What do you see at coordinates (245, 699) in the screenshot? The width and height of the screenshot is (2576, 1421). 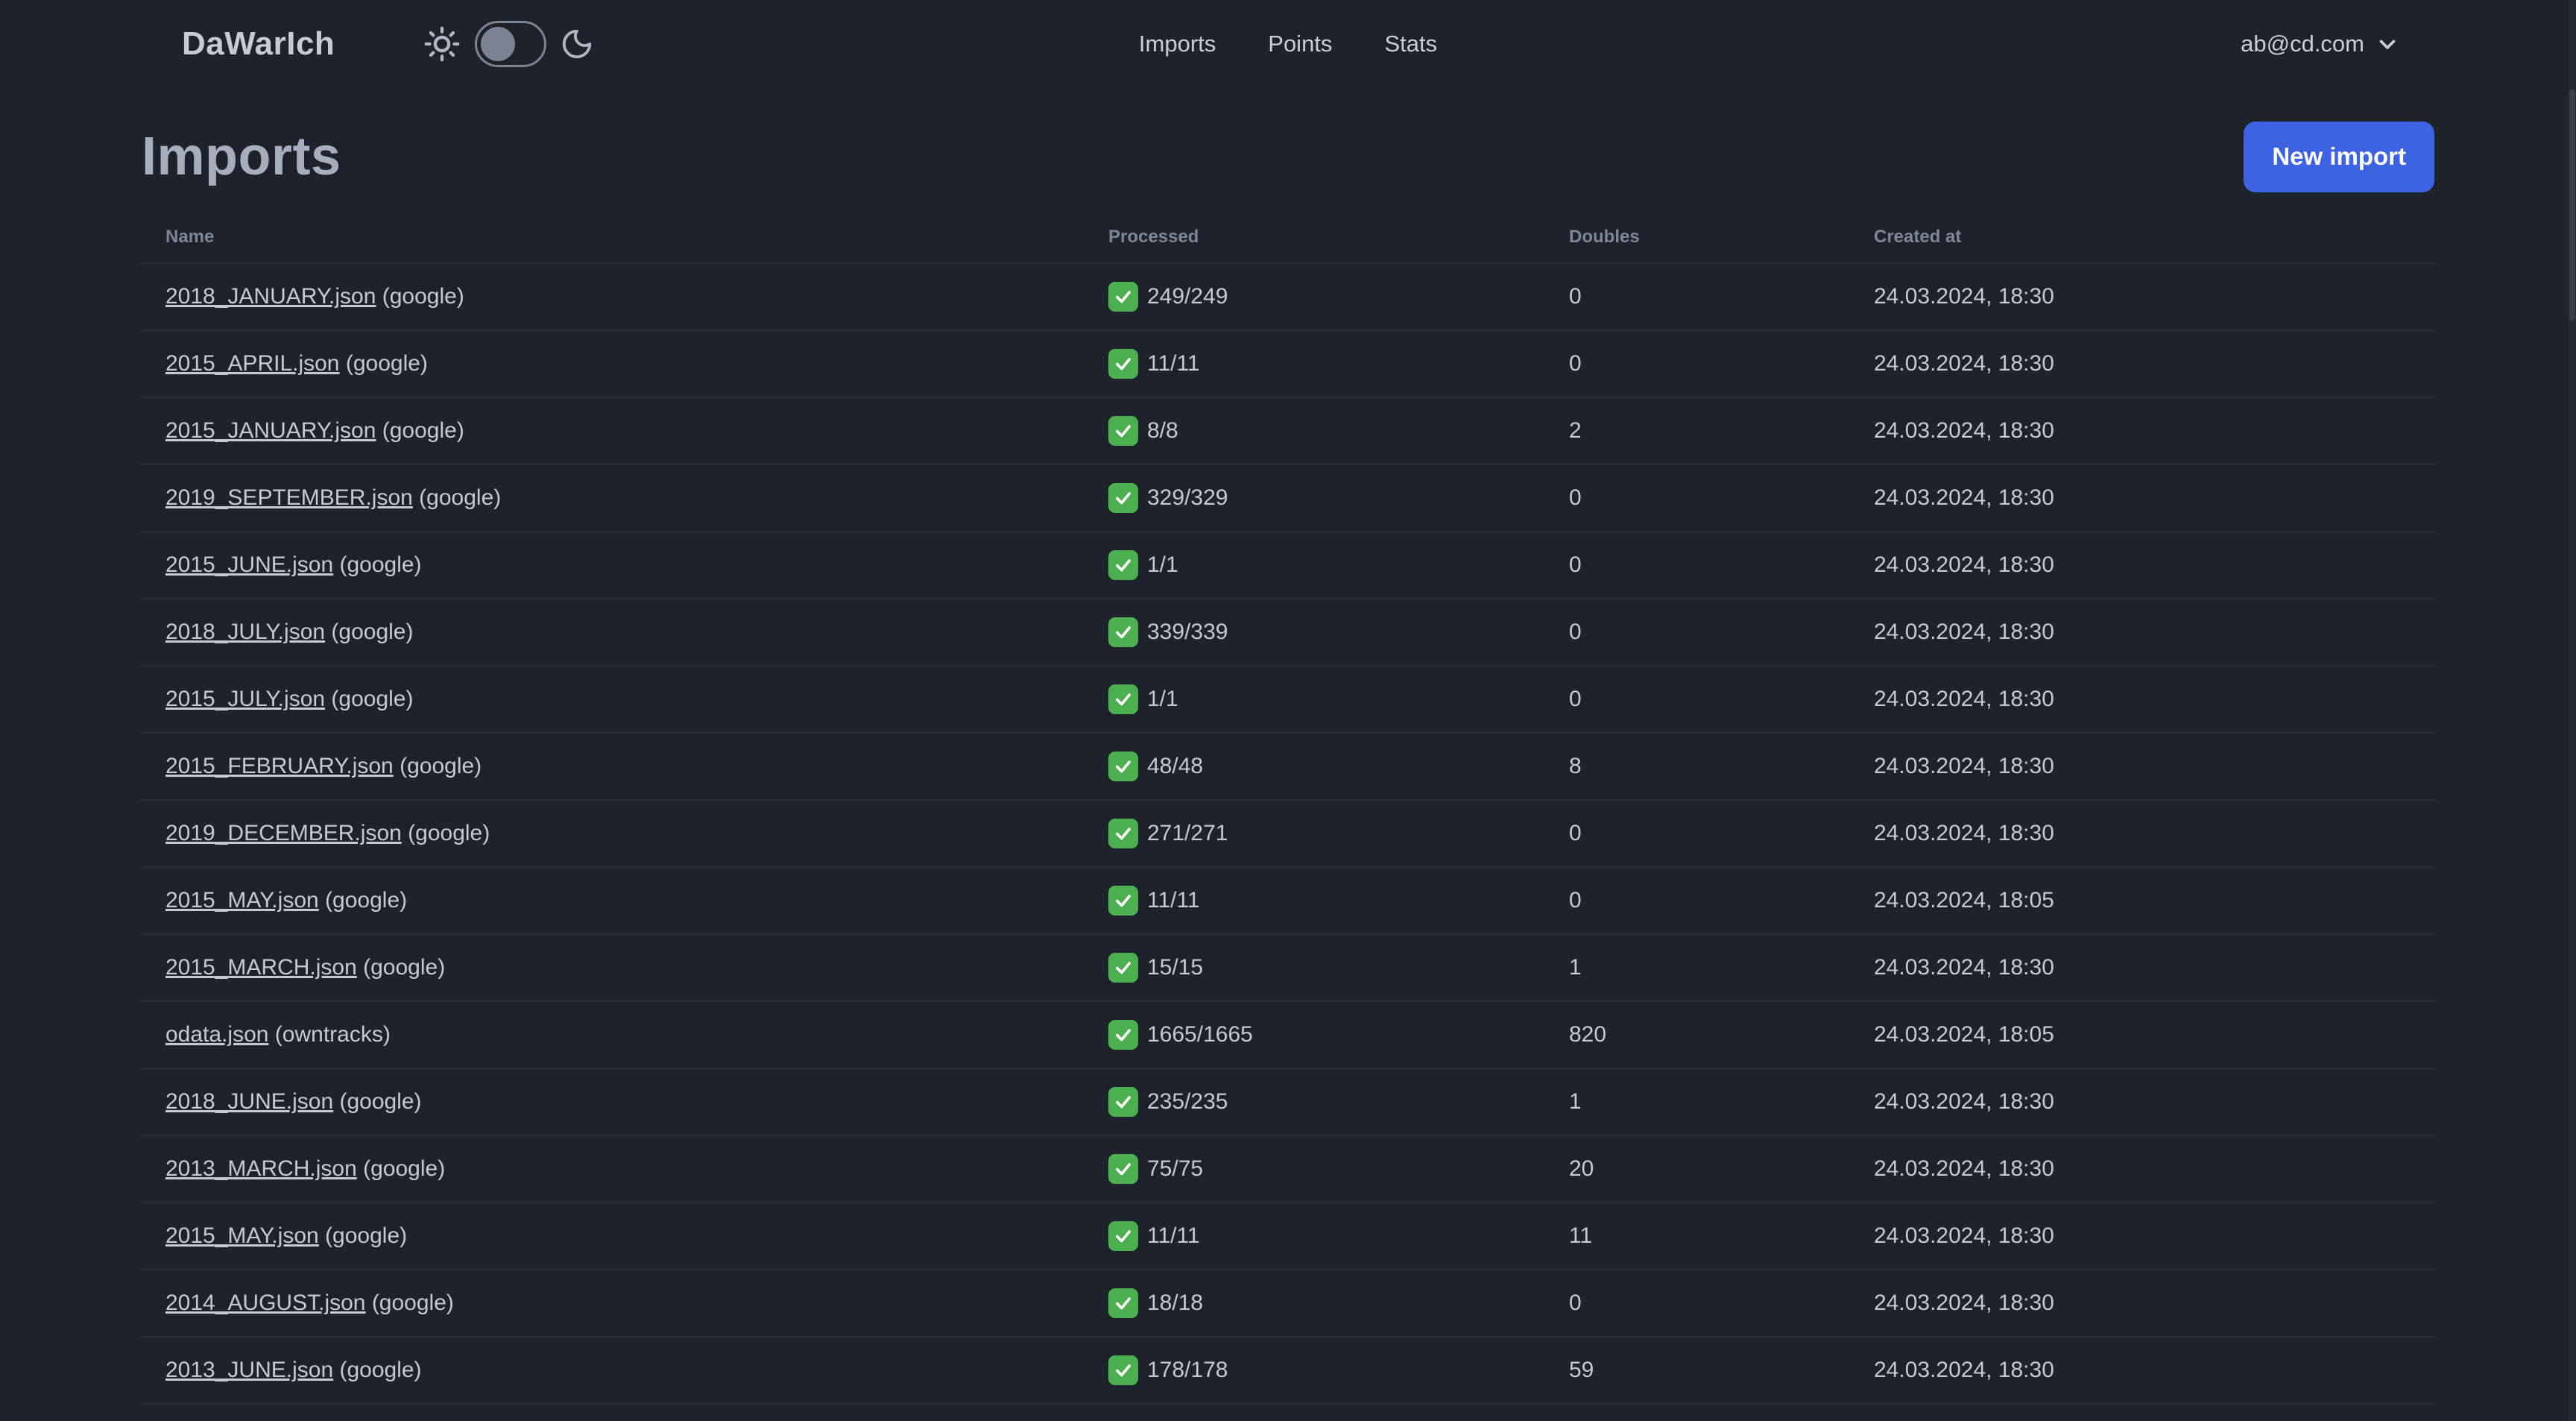 I see `import-file-link: 2015_JULY.json` at bounding box center [245, 699].